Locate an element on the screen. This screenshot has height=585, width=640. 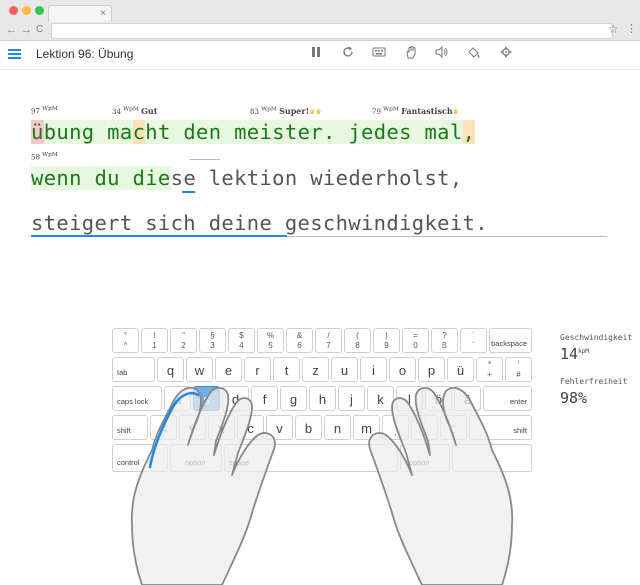
wpm-marker: 83 WpM Super!♛♛ is located at coordinates (286, 111).